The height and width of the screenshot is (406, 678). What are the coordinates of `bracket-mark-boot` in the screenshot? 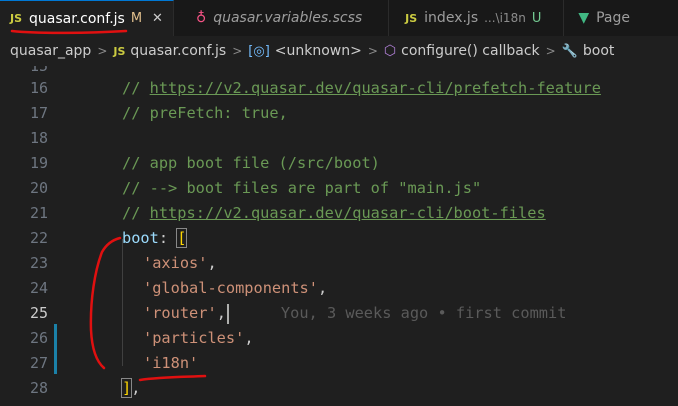 It's located at (105, 303).